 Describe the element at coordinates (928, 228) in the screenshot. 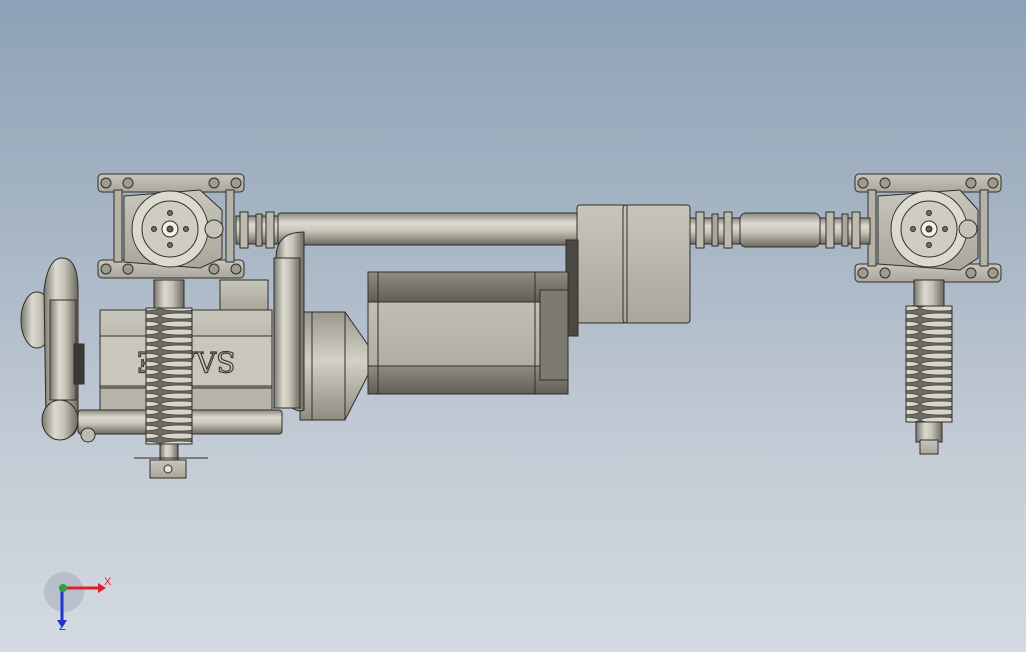

I see `right-wheel-module` at that location.